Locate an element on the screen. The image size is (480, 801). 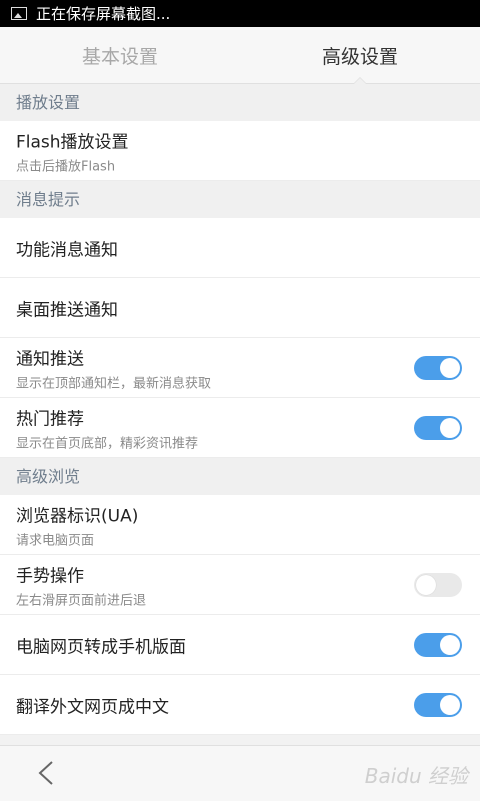
tab-basic-settings: 基本设置 is located at coordinates (120, 55).